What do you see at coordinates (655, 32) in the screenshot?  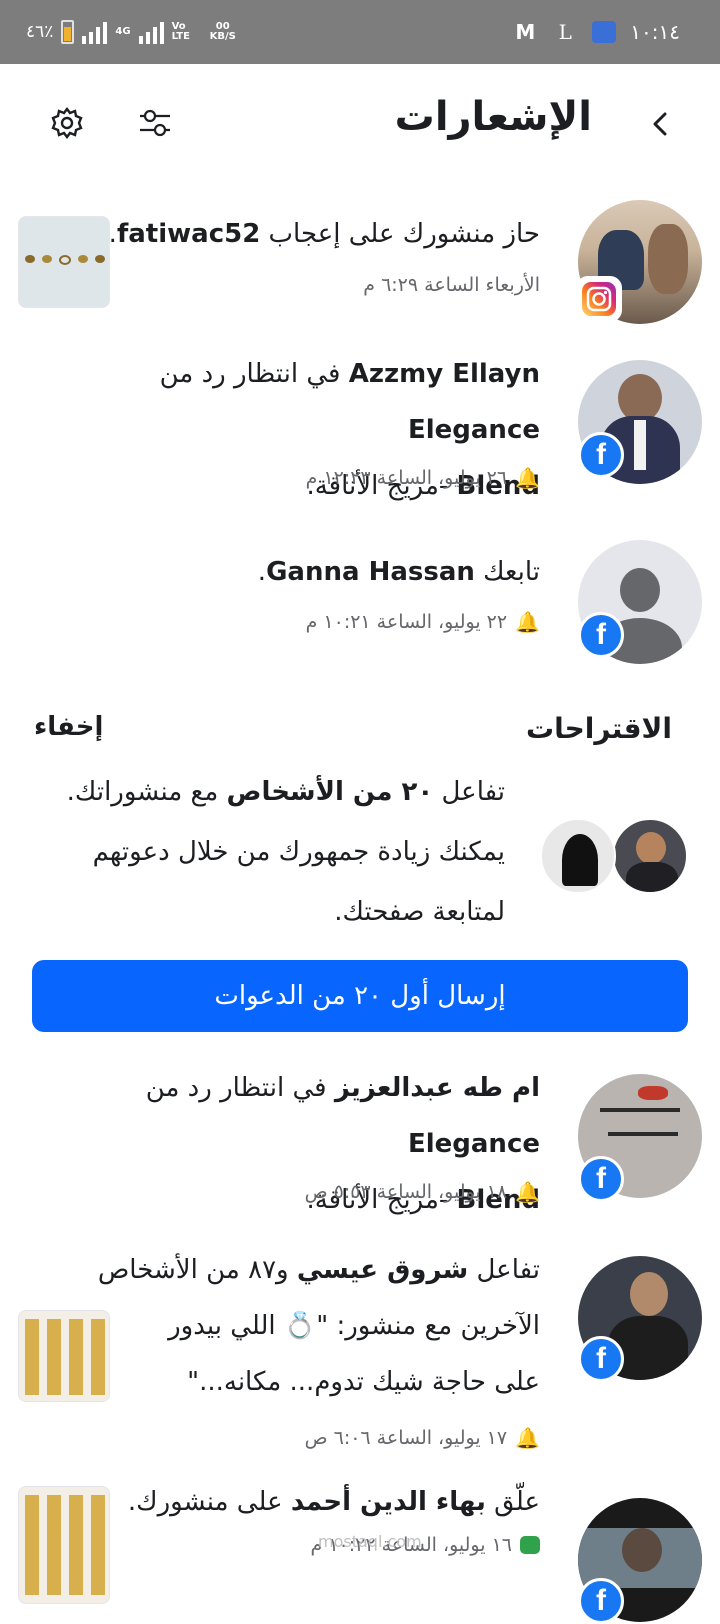 I see `clock: ١٠:١٤` at bounding box center [655, 32].